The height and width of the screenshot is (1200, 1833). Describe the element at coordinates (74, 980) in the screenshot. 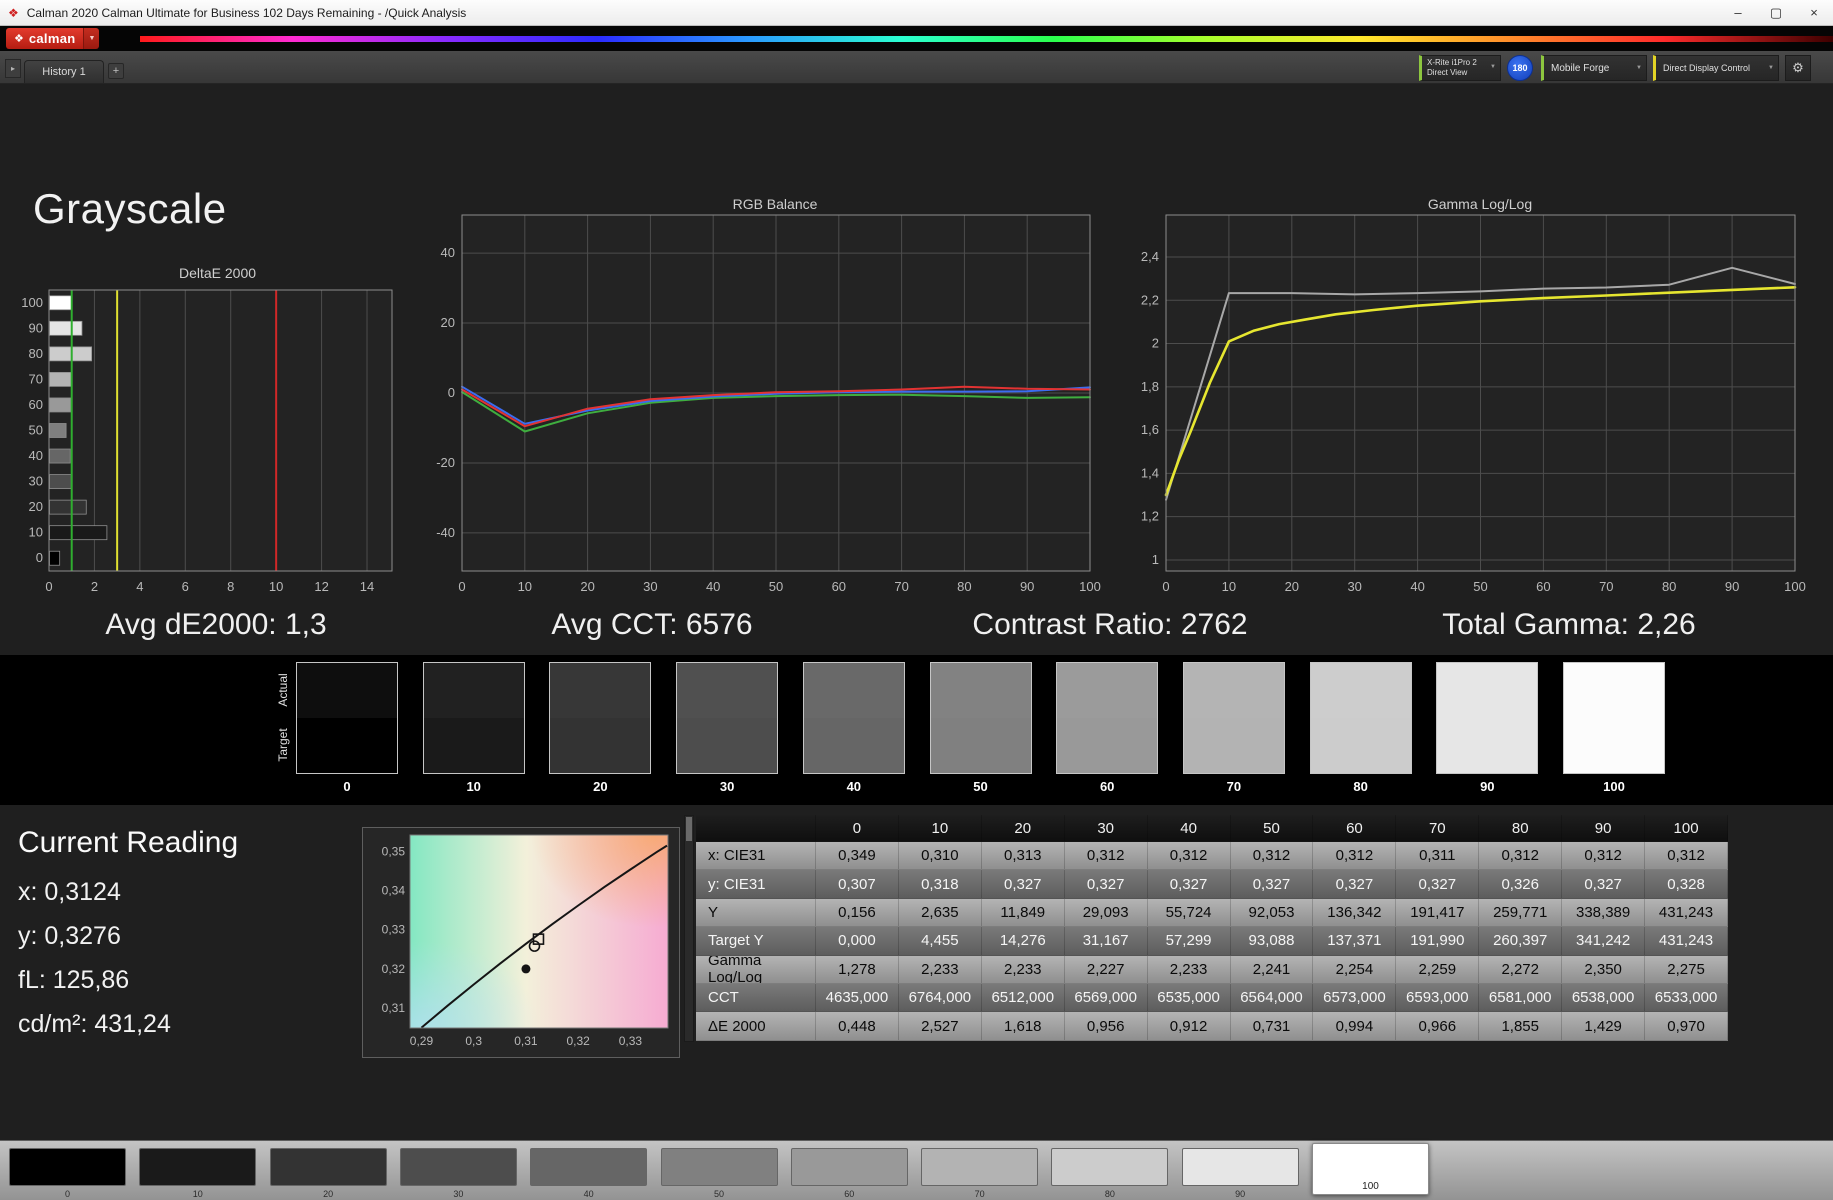

I see `reading-fl: fL: 125,86` at that location.